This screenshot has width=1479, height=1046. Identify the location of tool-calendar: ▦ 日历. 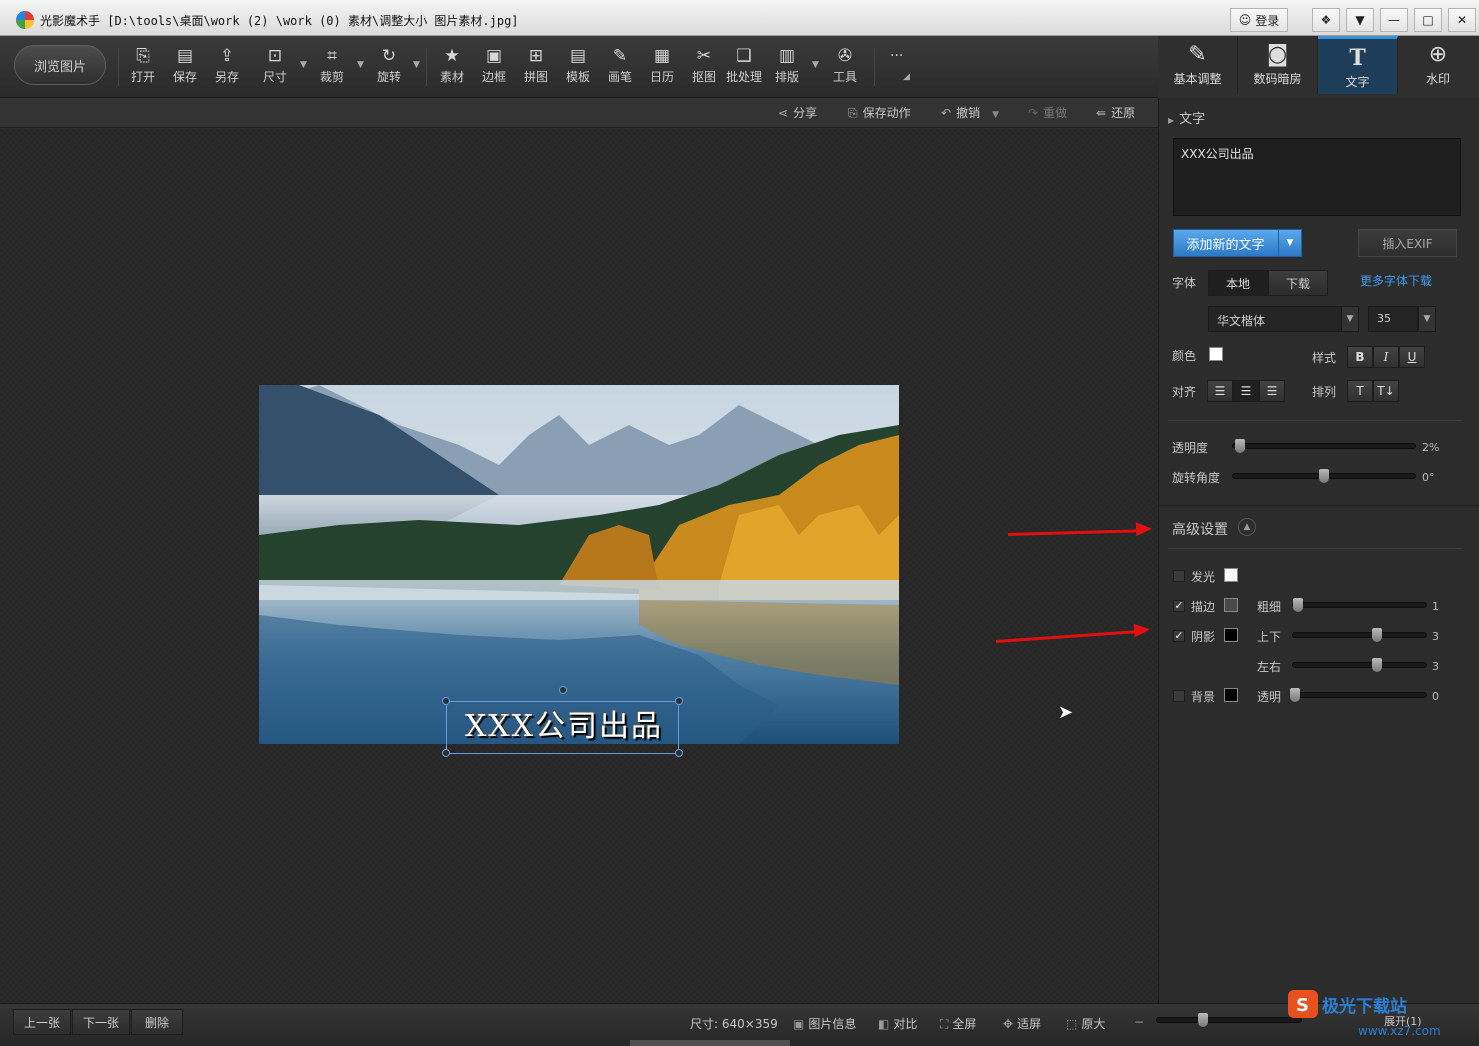
(662, 68).